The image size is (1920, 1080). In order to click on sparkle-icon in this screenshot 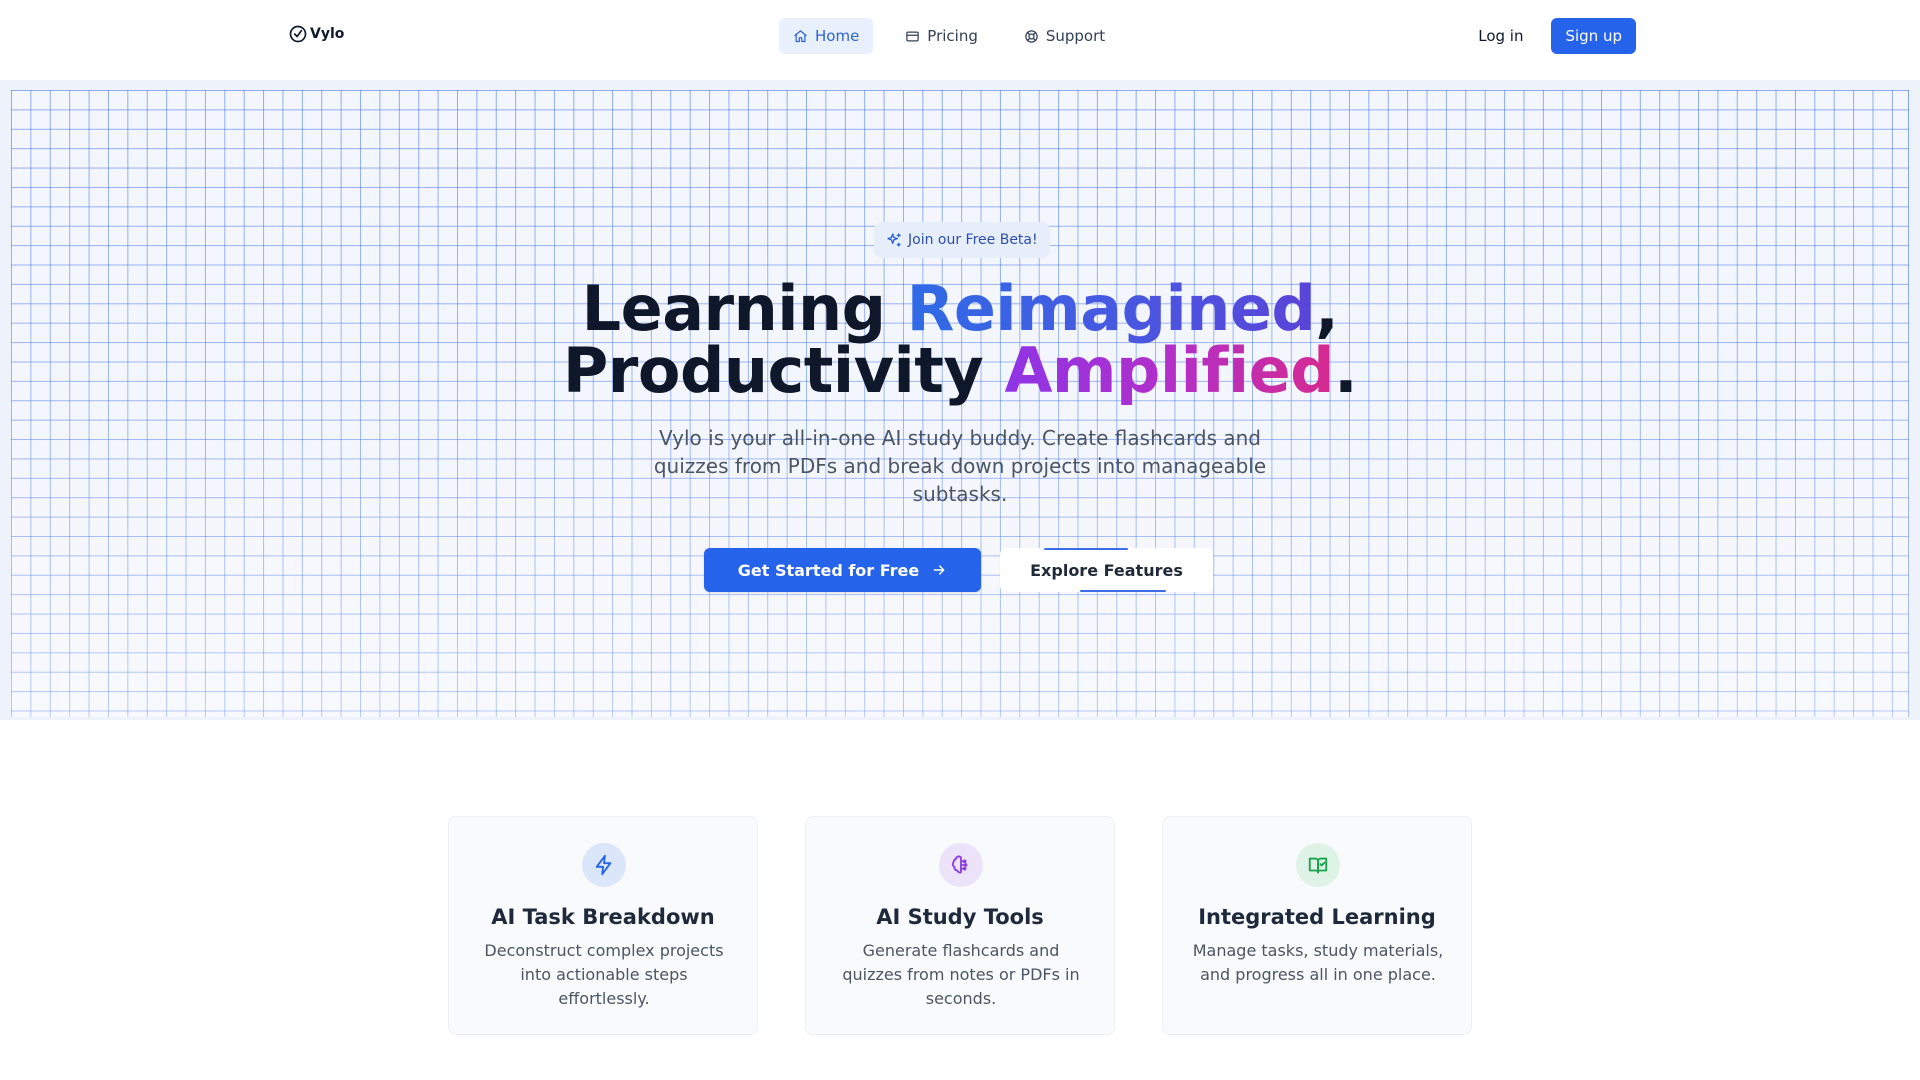, I will do `click(894, 240)`.